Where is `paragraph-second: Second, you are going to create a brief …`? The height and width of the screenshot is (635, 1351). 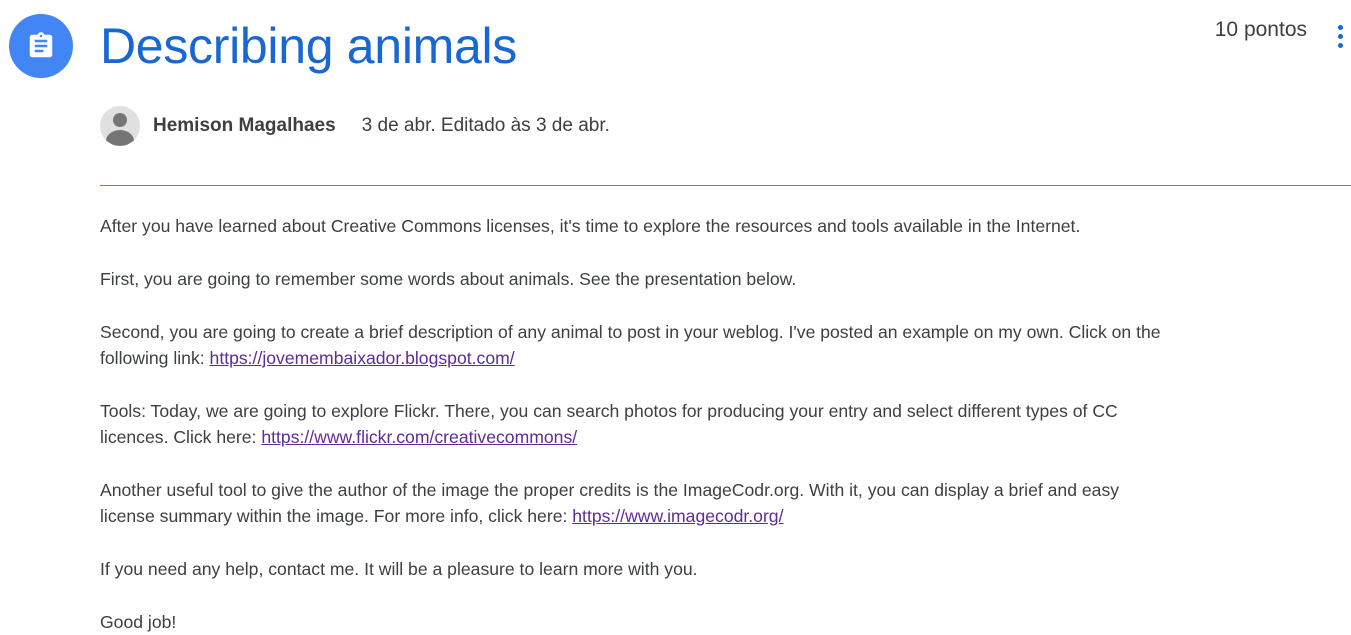
paragraph-second: Second, you are going to create a brief … is located at coordinates (725, 345).